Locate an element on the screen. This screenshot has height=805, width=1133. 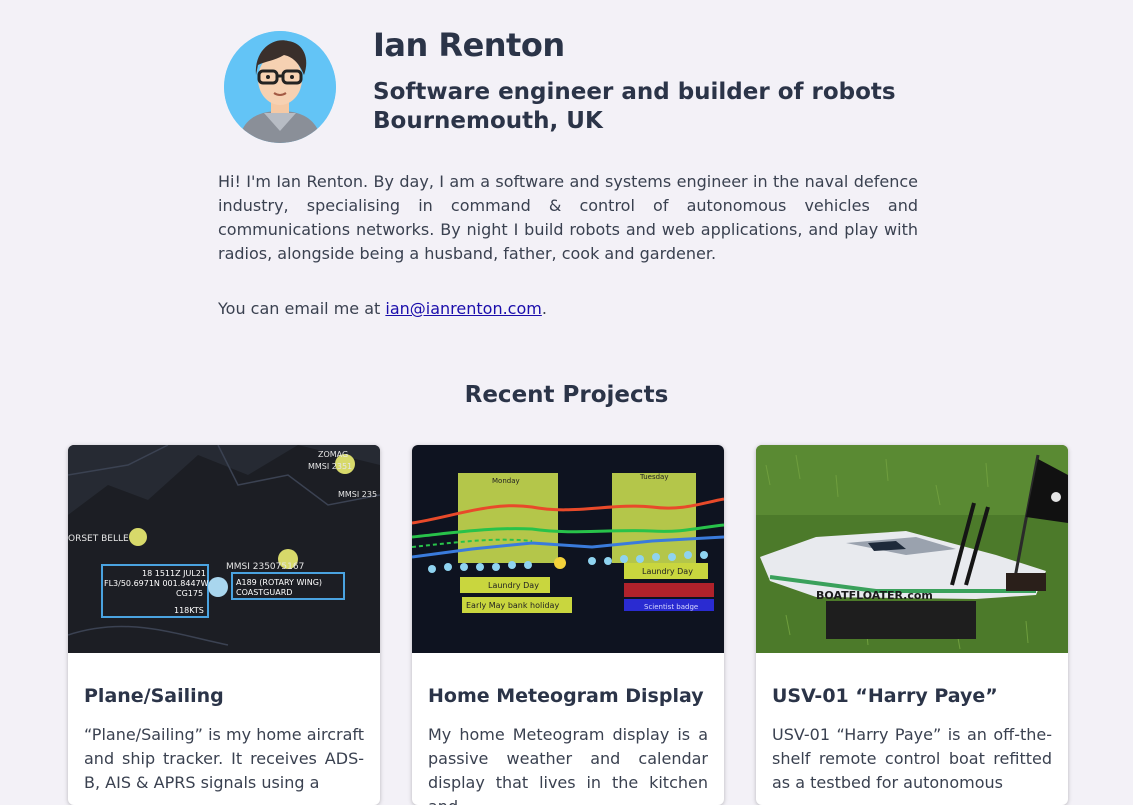
projects-heading: Recent Projects is located at coordinates (566, 395).